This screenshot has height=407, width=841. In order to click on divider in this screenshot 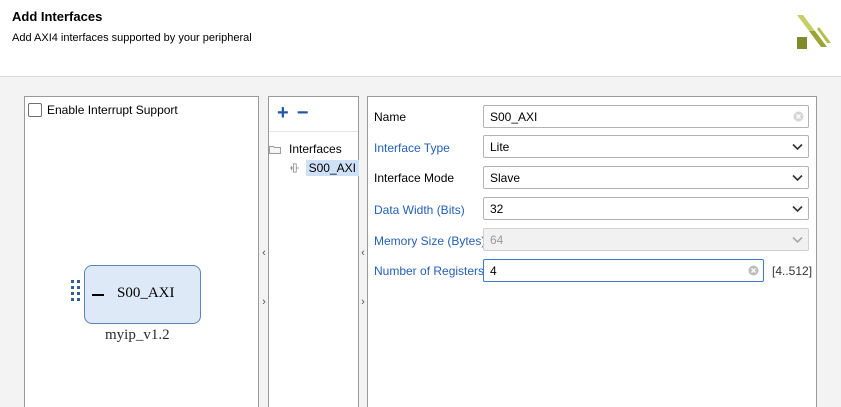, I will do `click(313, 131)`.